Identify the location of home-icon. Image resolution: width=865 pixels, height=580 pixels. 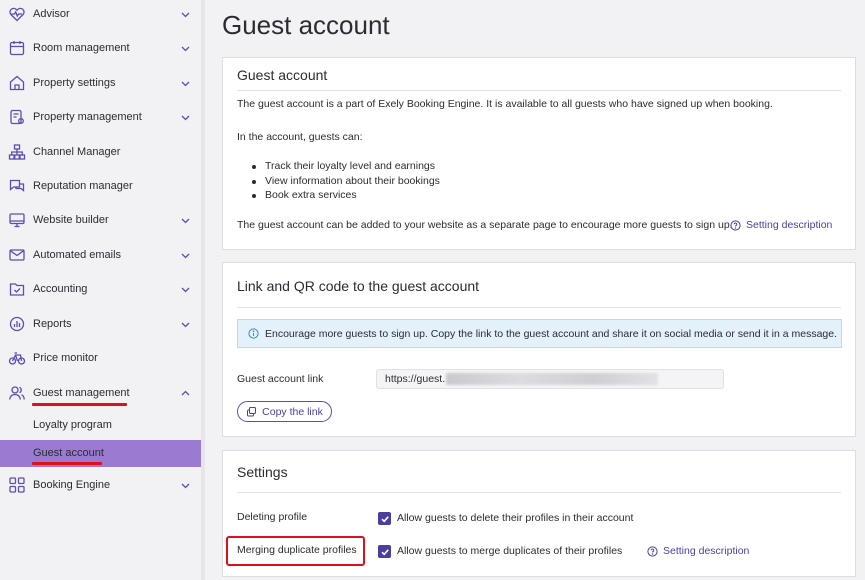
(17, 83).